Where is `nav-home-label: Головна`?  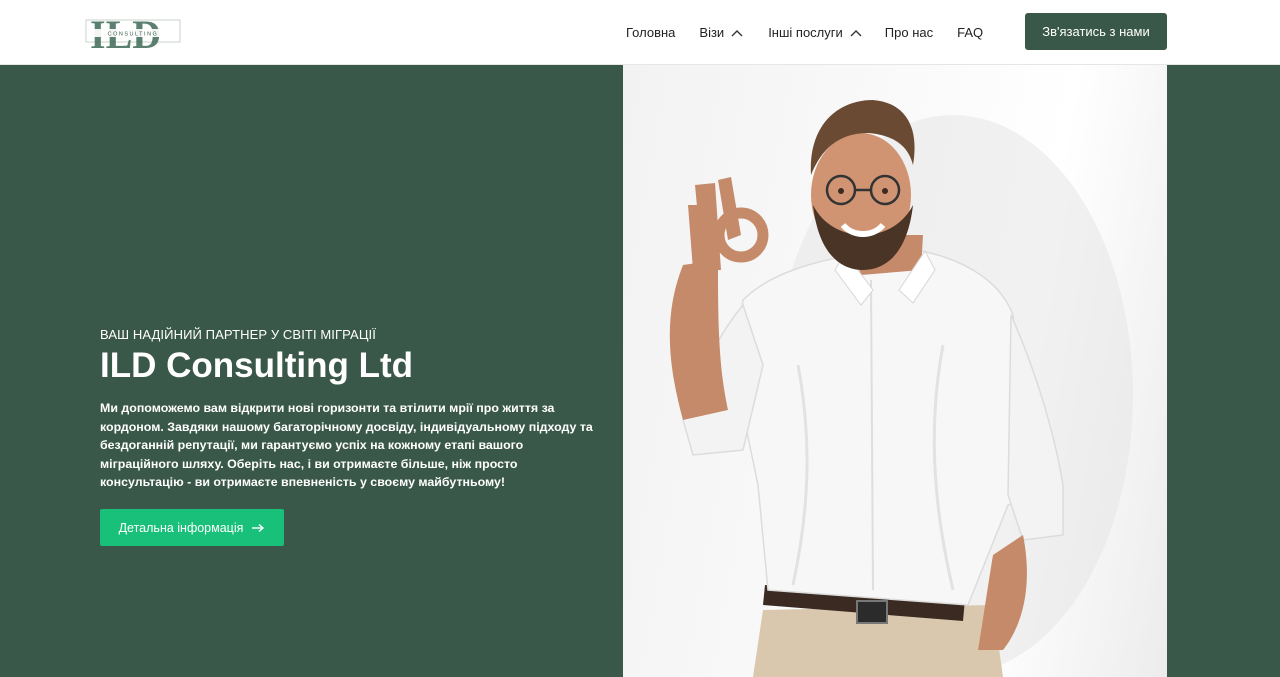 nav-home-label: Головна is located at coordinates (651, 32).